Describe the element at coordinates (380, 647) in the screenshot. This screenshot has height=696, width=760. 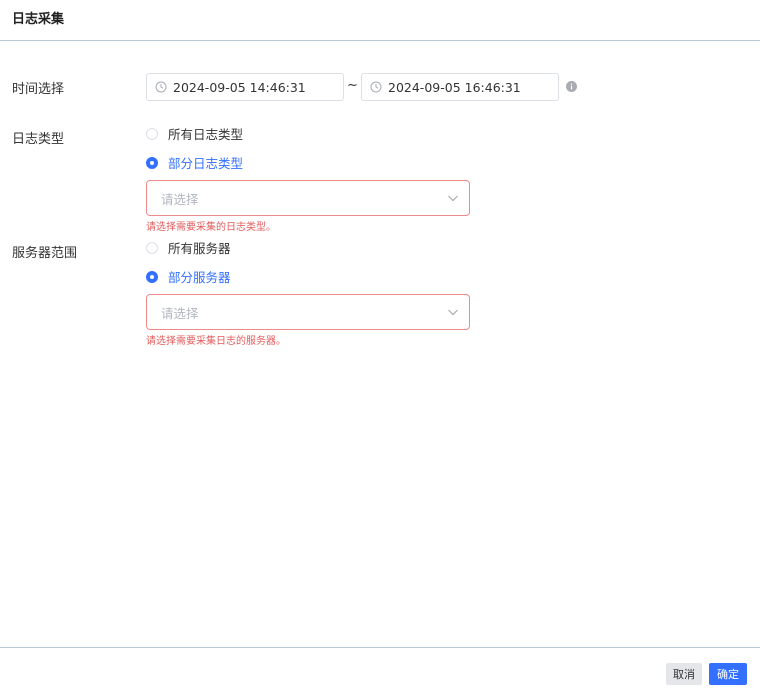
I see `footer-divider` at that location.